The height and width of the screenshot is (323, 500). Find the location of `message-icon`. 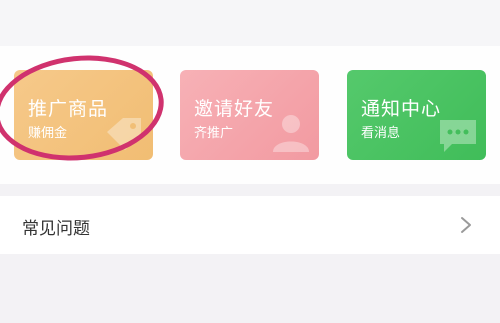

message-icon is located at coordinates (458, 136).